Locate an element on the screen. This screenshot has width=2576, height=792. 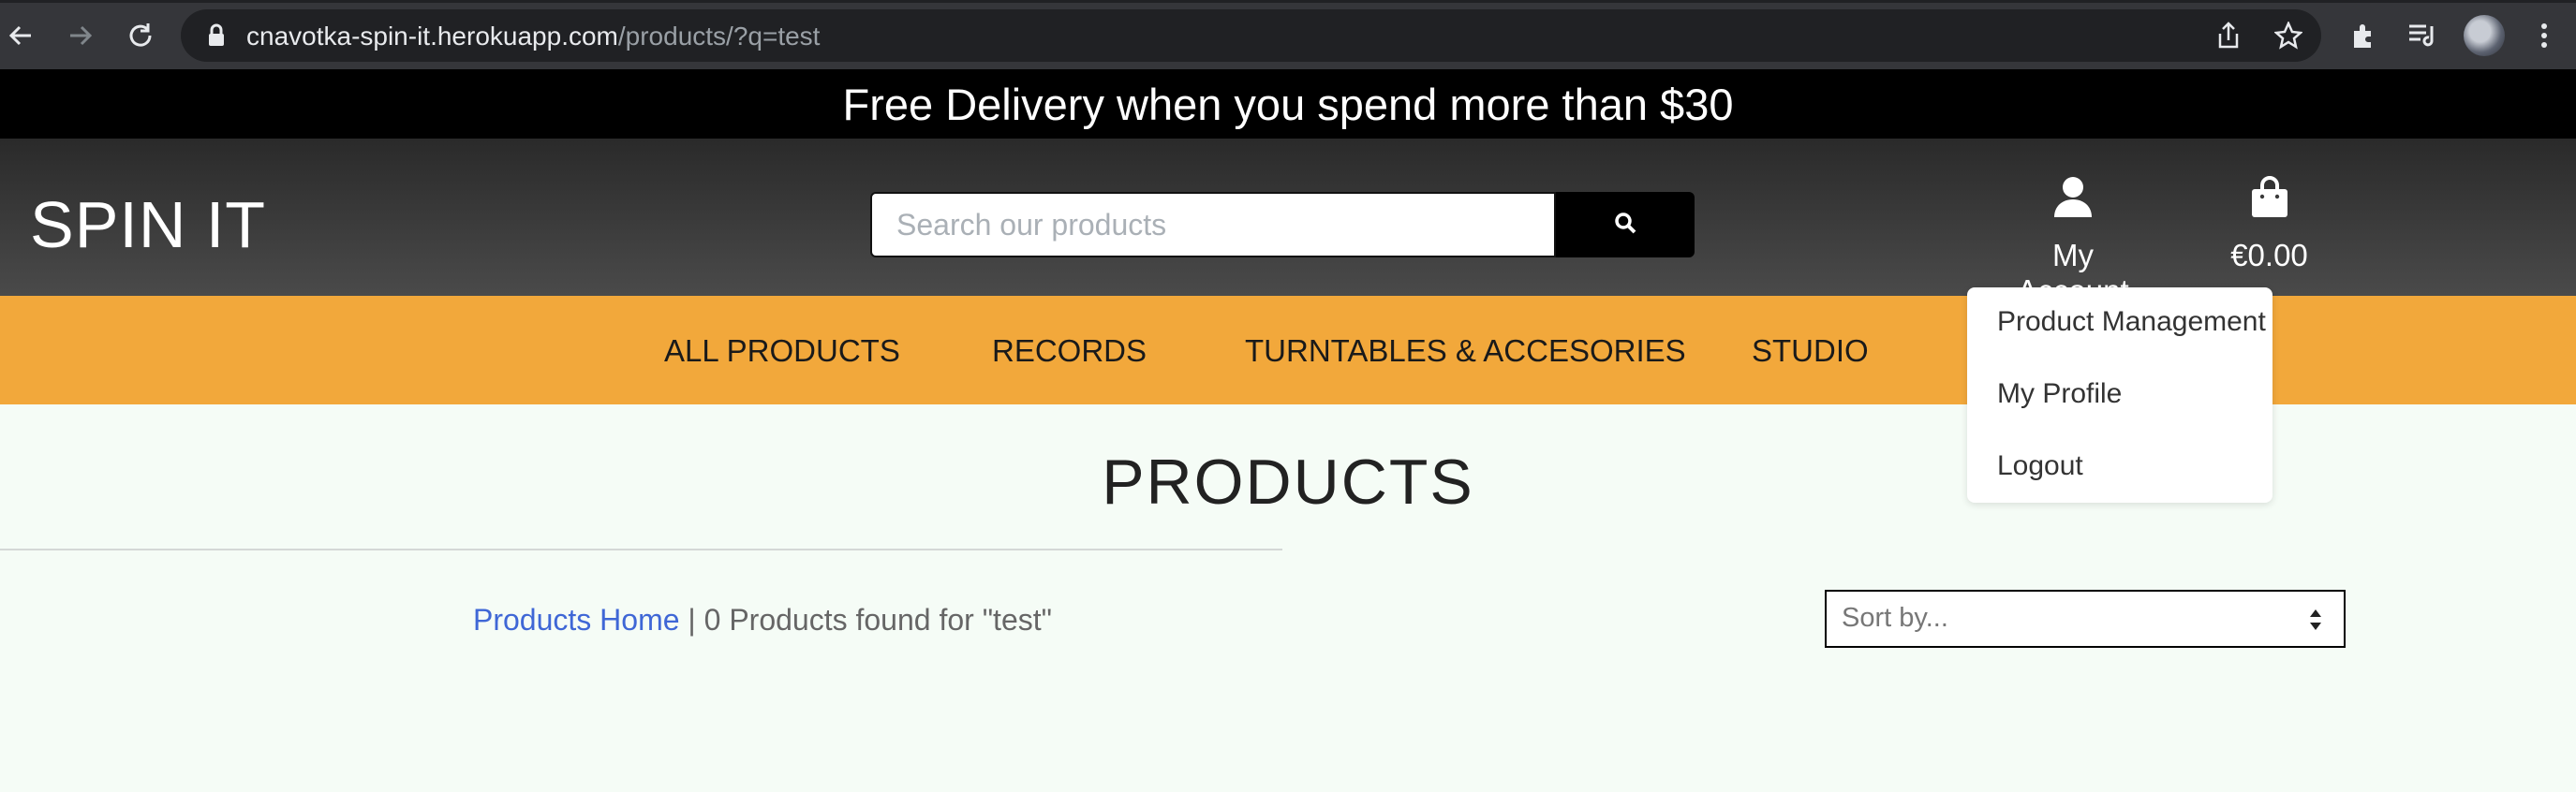
menu-icon is located at coordinates (2544, 35).